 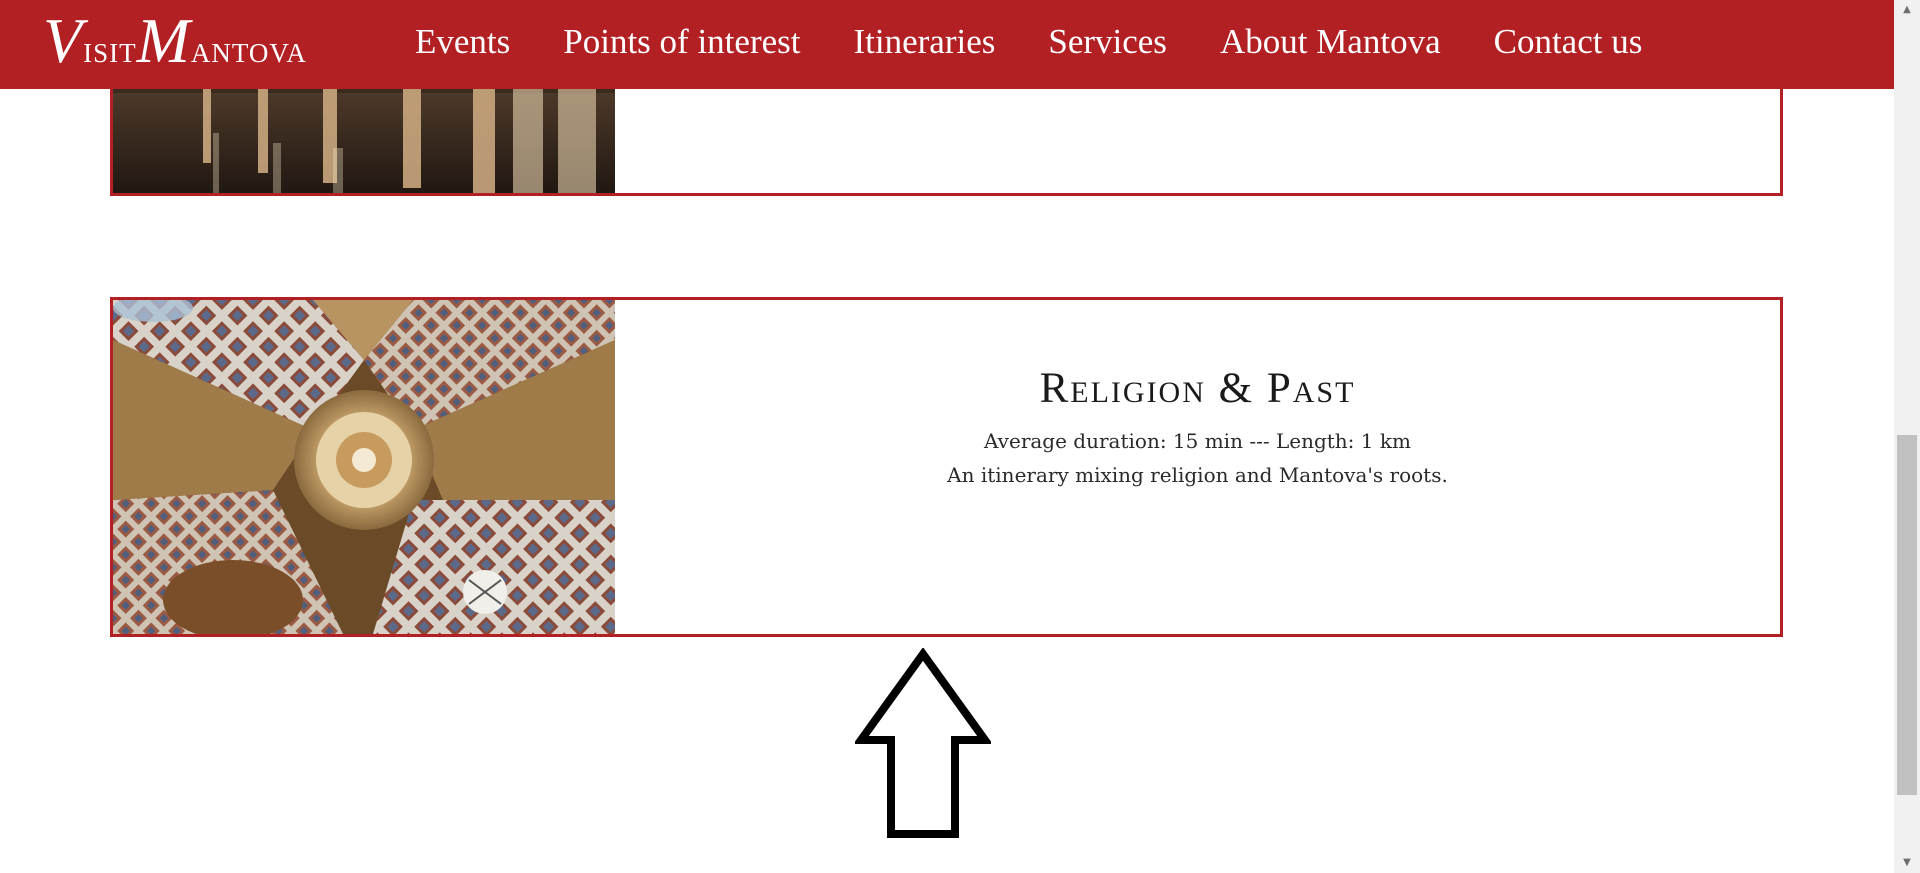 I want to click on scroll-up-button: ▲, so click(x=1907, y=10).